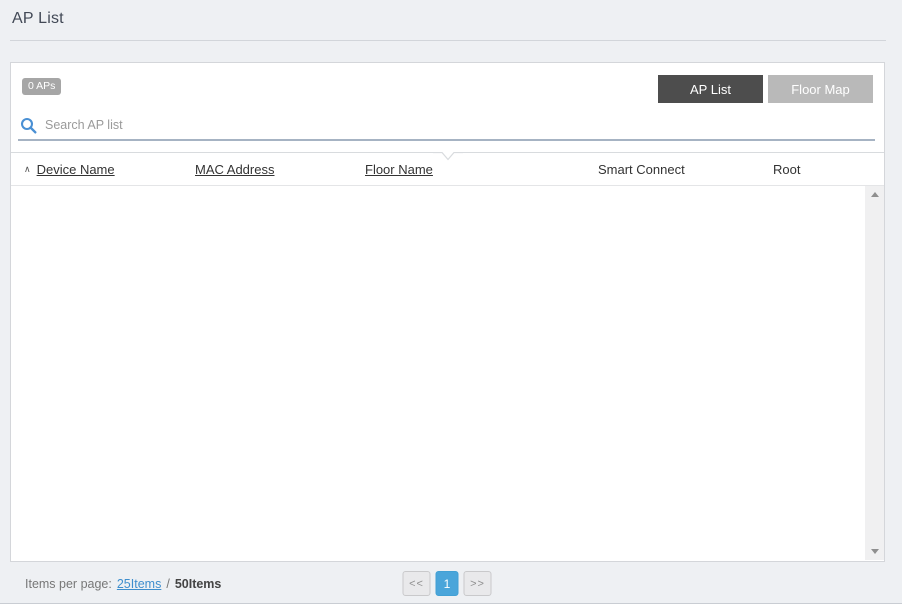 The height and width of the screenshot is (604, 902). Describe the element at coordinates (28, 125) in the screenshot. I see `search-icon` at that location.